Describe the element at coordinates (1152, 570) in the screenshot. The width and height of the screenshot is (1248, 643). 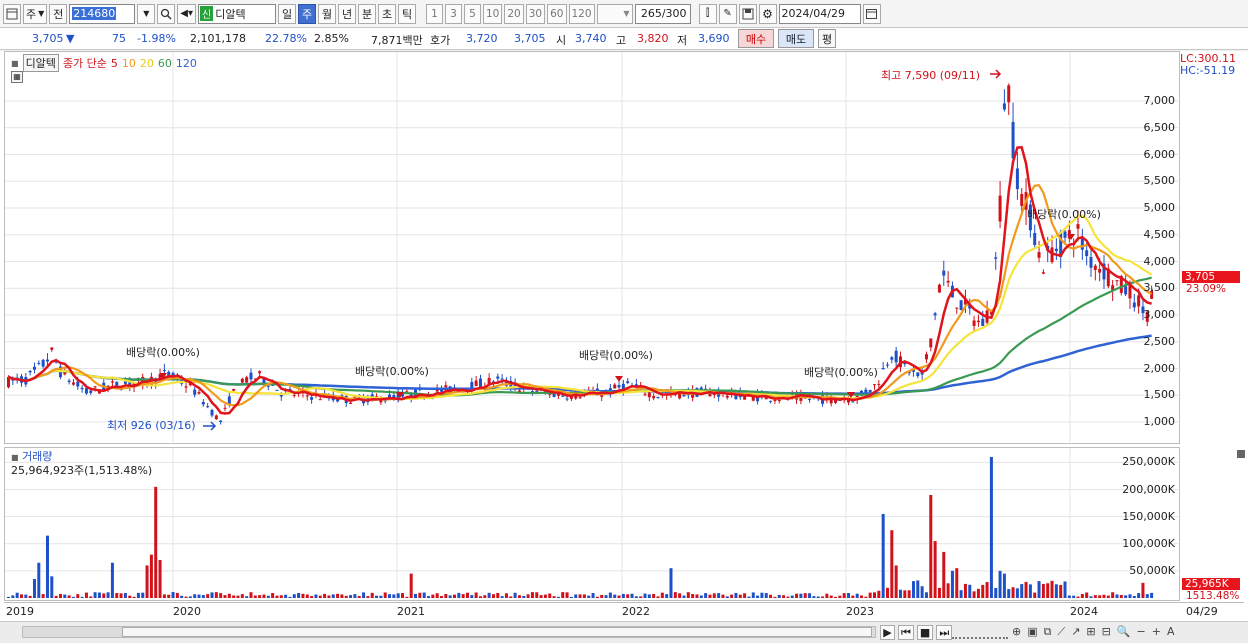
I see `volume-axis-tick: 50,000K` at that location.